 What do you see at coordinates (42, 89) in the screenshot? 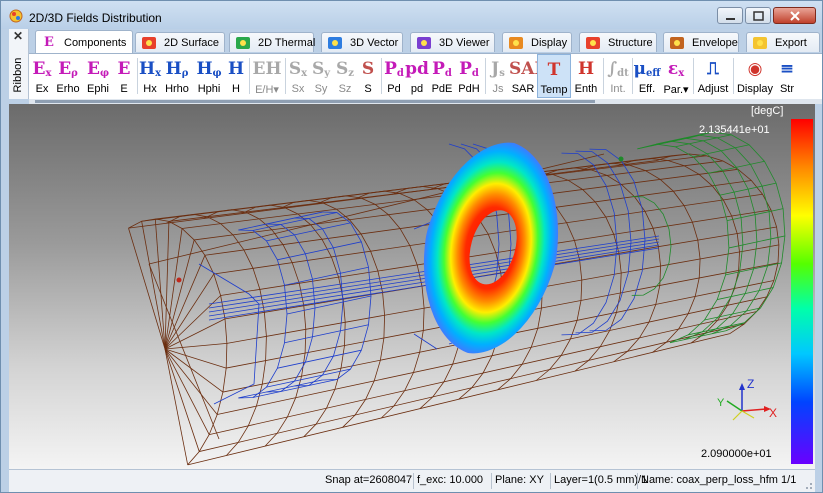
I see `toolbar-label: Ex` at bounding box center [42, 89].